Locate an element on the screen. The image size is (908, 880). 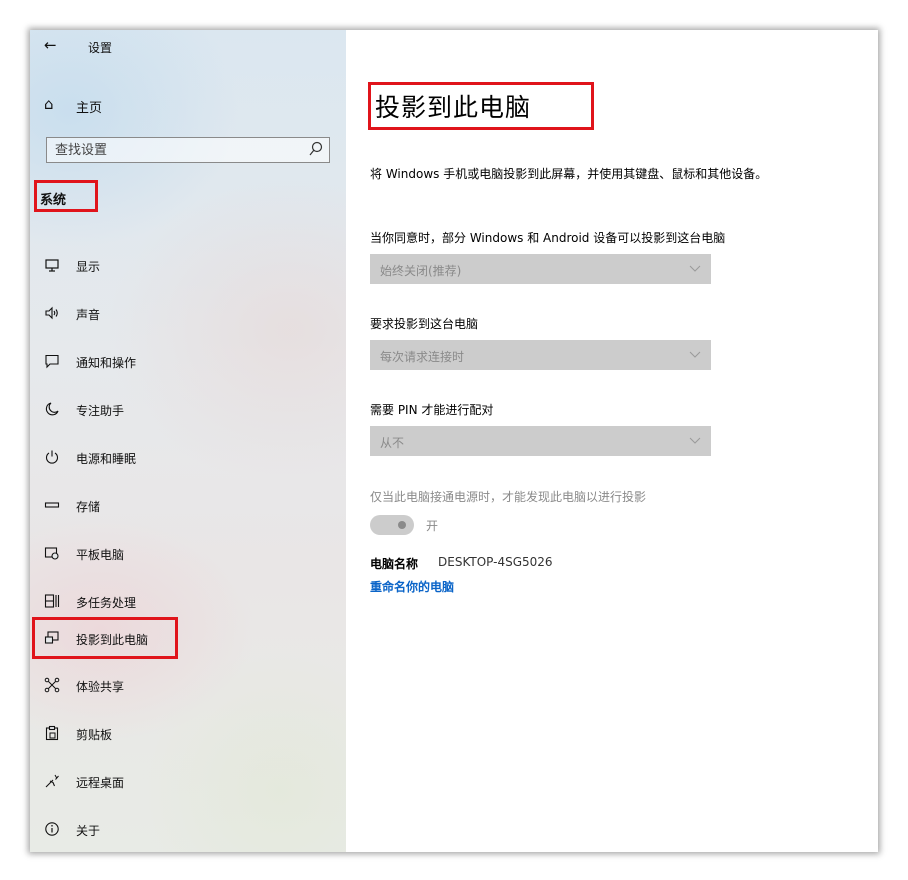
sidebar-item-focus-assist: 专注助手 is located at coordinates (188, 410).